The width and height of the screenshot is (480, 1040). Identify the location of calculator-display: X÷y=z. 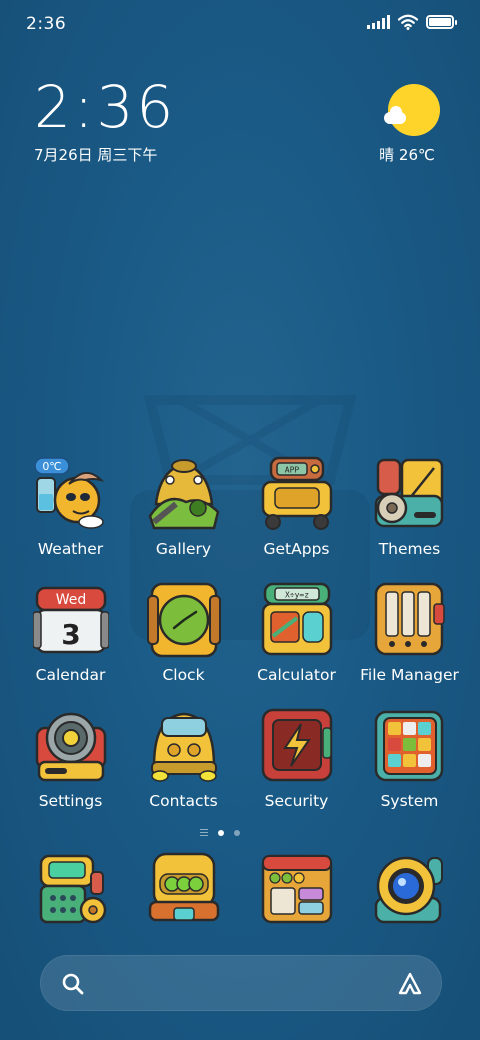
(296, 595).